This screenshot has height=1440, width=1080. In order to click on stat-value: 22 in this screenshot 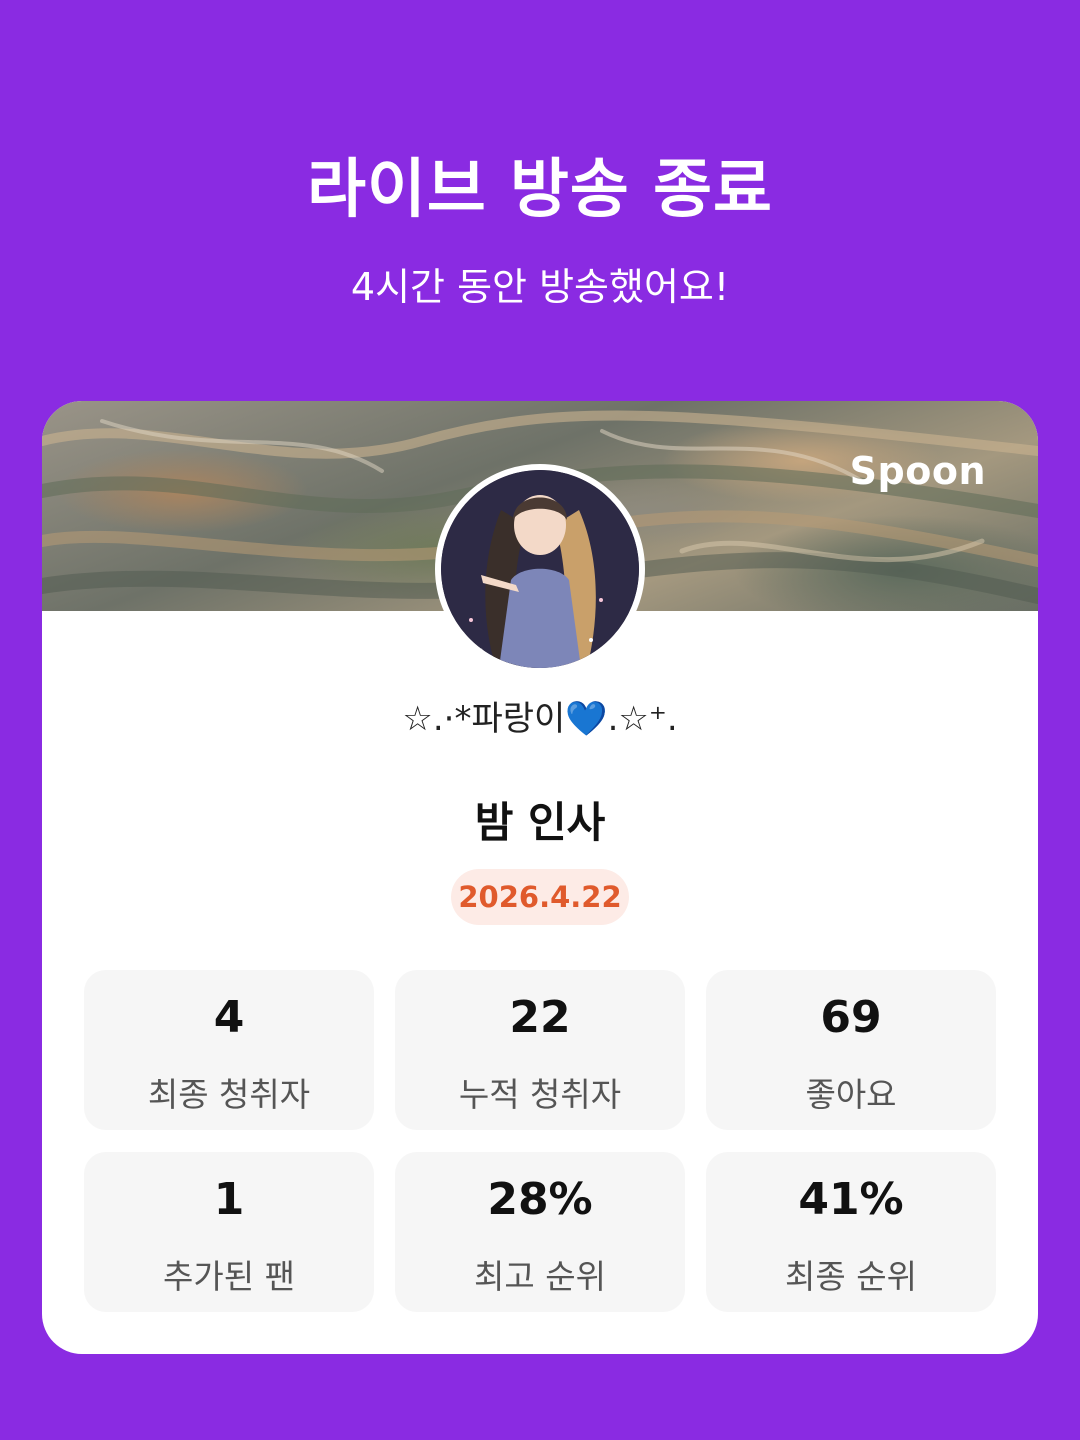, I will do `click(540, 1017)`.